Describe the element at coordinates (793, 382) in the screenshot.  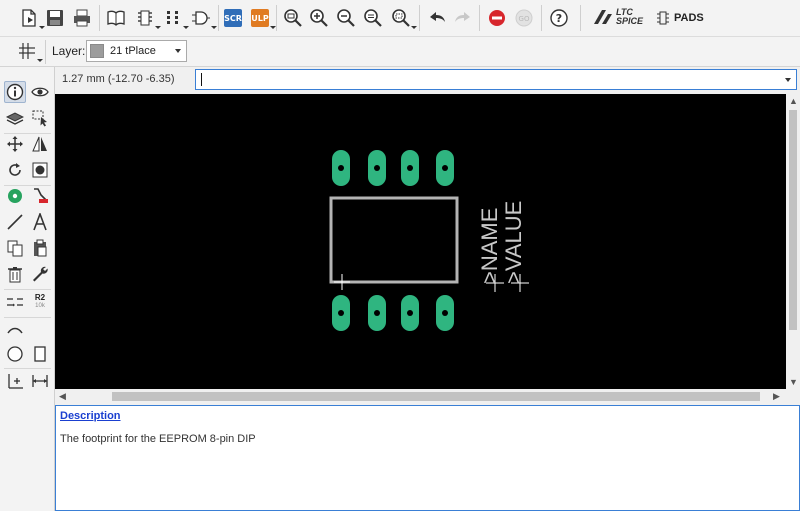
I see `scroll-down-arrow-icon: ▼` at that location.